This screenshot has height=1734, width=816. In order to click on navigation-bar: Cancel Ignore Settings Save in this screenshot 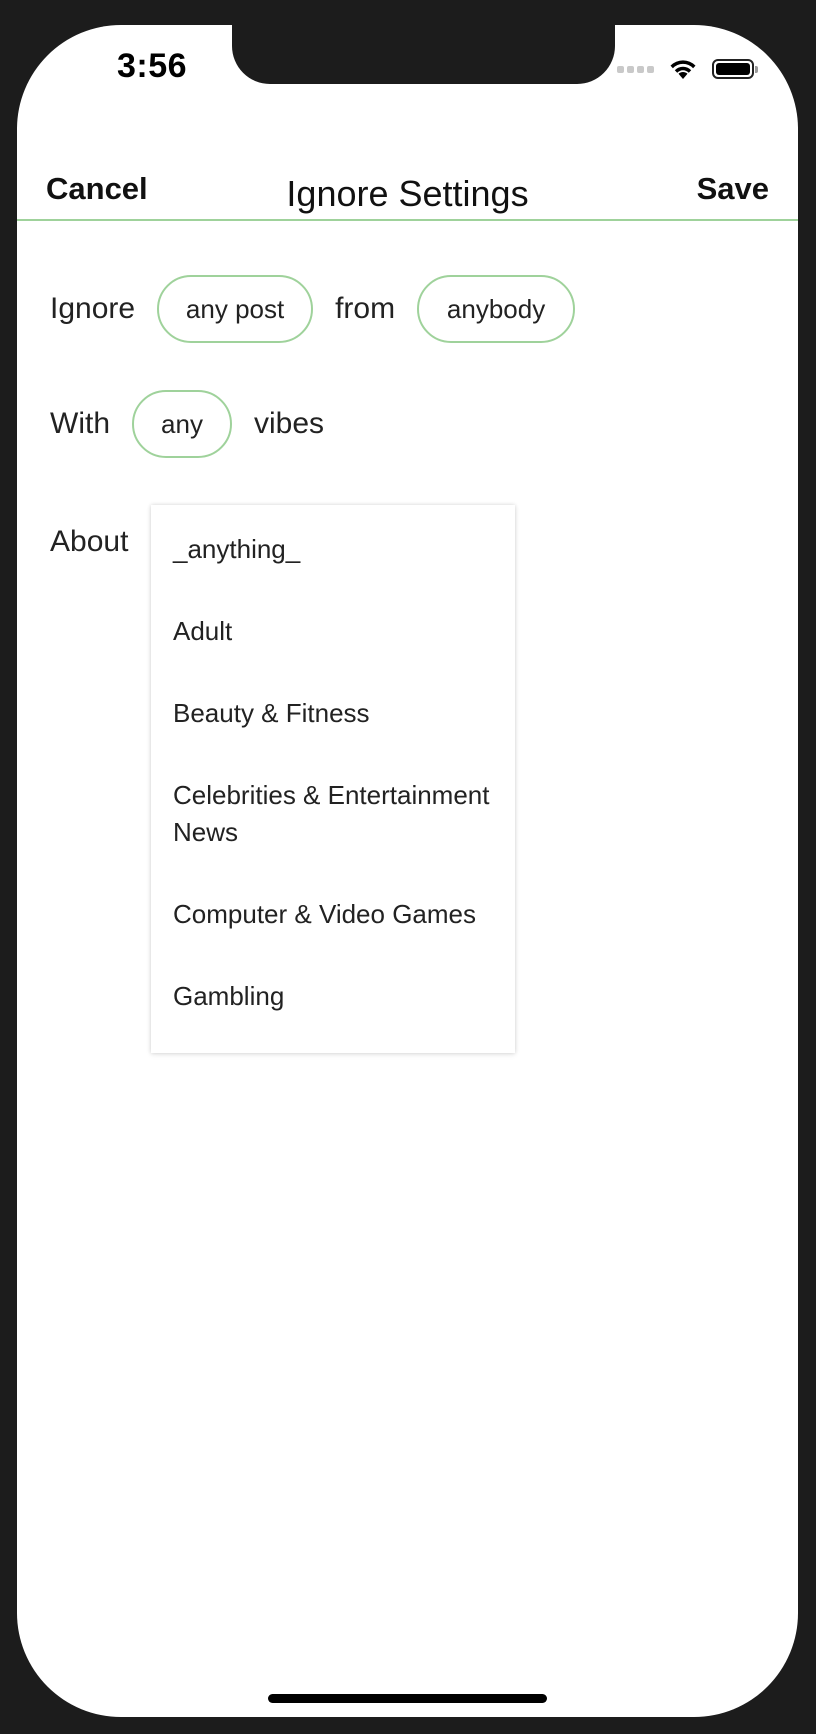, I will do `click(407, 179)`.